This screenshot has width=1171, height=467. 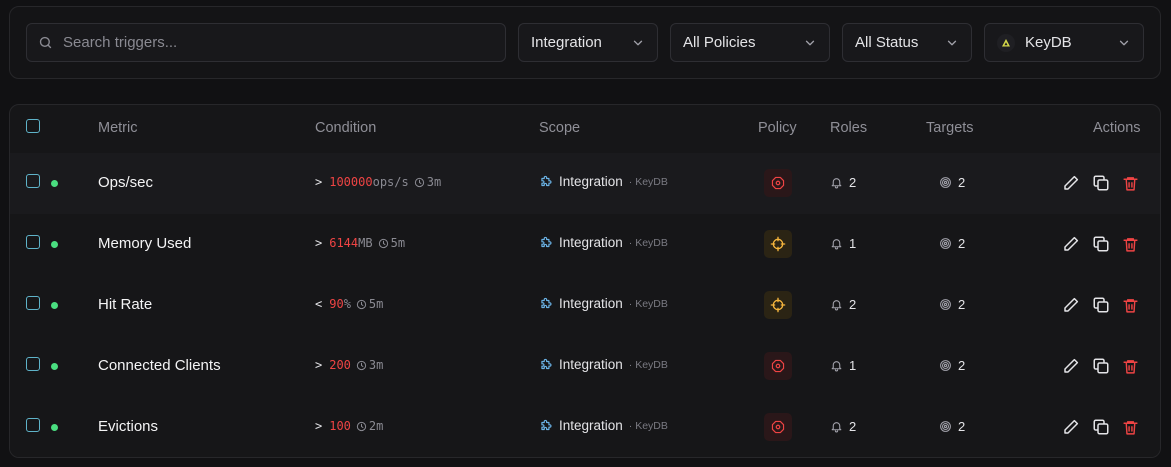 What do you see at coordinates (585, 245) in the screenshot?
I see `table-row: Memory Used >6144 MB 5m Integration · KeyDB 1 2` at bounding box center [585, 245].